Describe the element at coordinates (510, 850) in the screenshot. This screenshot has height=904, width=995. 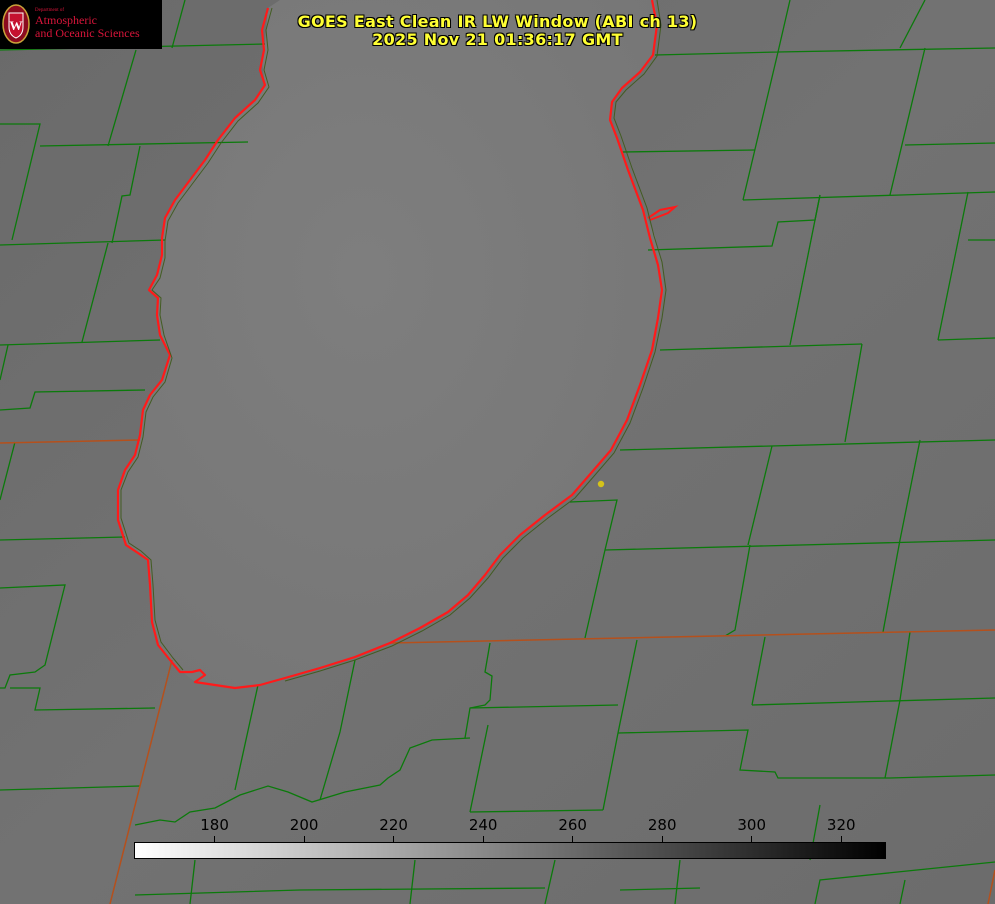
I see `colorbar` at that location.